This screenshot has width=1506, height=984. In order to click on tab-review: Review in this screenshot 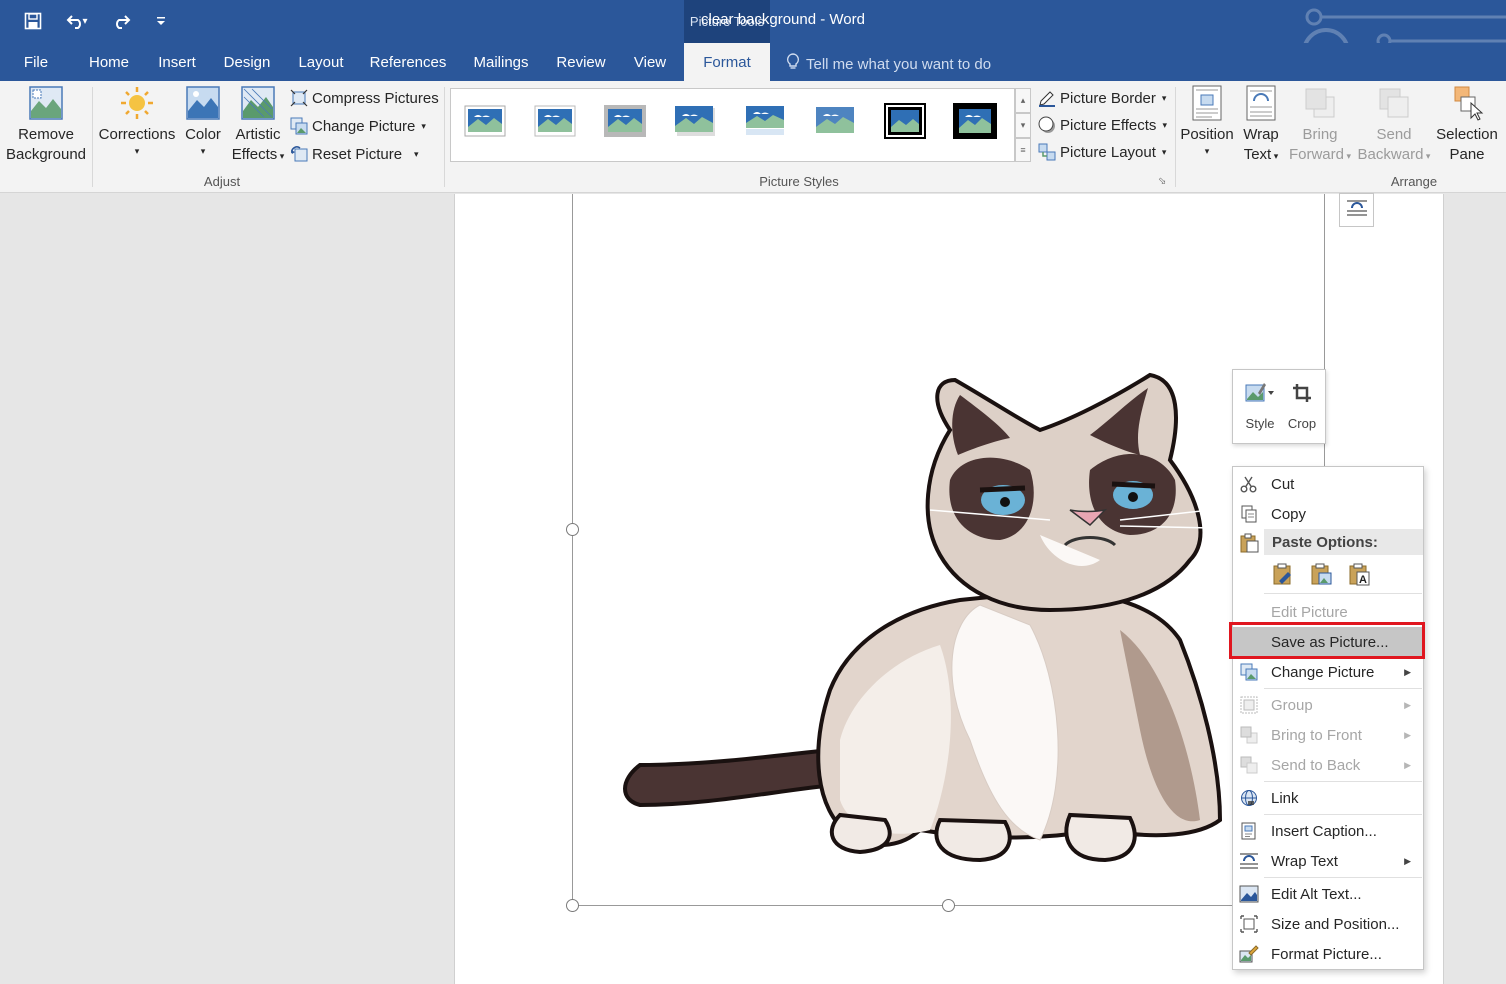, I will do `click(581, 62)`.